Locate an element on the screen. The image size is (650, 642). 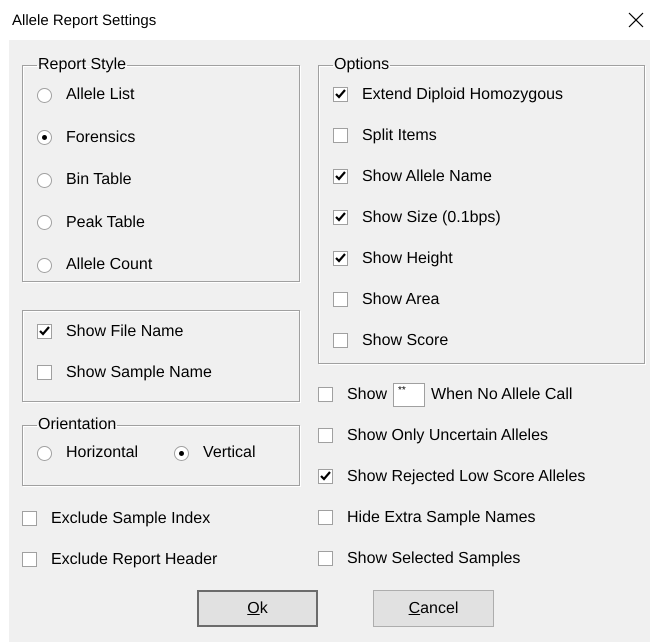
group-legend: Options is located at coordinates (361, 65).